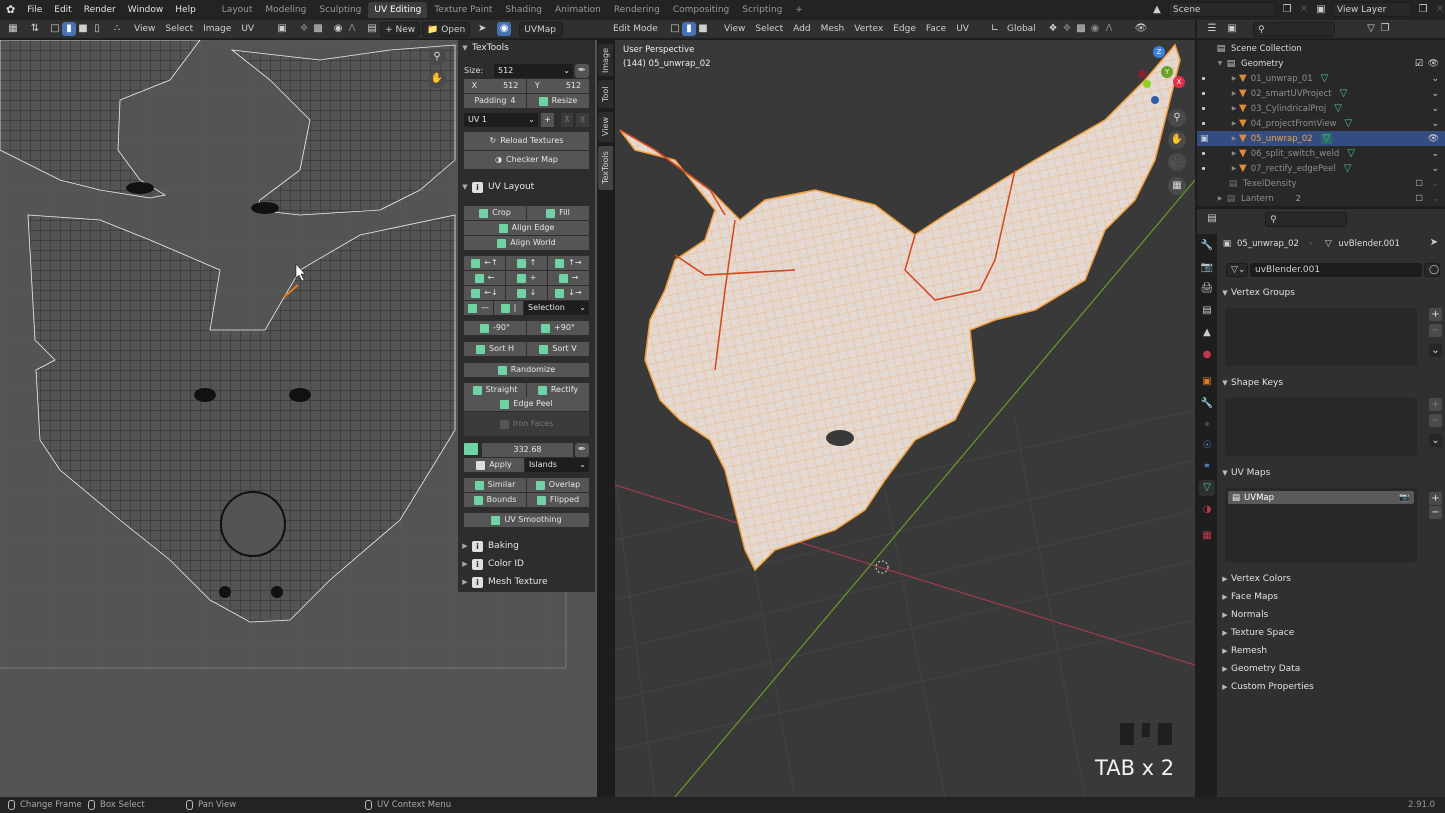 This screenshot has height=813, width=1445. Describe the element at coordinates (1435, 350) in the screenshot. I see `vertex-group-specials-button: ⌄` at that location.